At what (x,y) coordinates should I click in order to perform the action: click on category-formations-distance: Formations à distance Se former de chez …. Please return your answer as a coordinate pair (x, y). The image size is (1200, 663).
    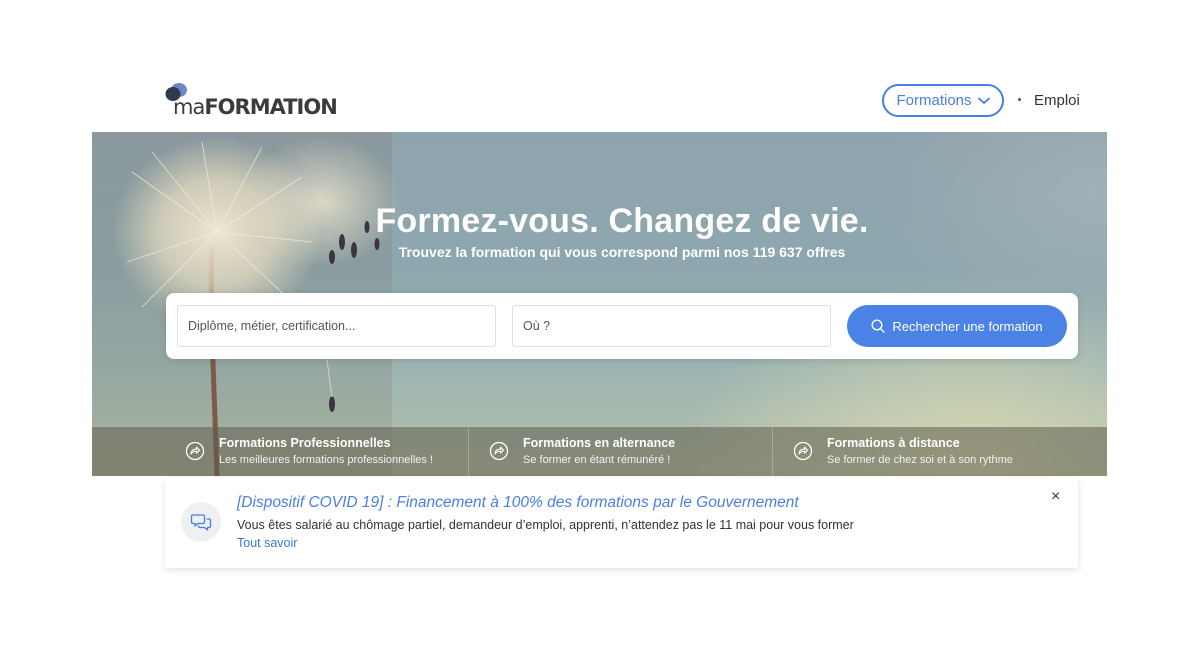
    Looking at the image, I should click on (940, 451).